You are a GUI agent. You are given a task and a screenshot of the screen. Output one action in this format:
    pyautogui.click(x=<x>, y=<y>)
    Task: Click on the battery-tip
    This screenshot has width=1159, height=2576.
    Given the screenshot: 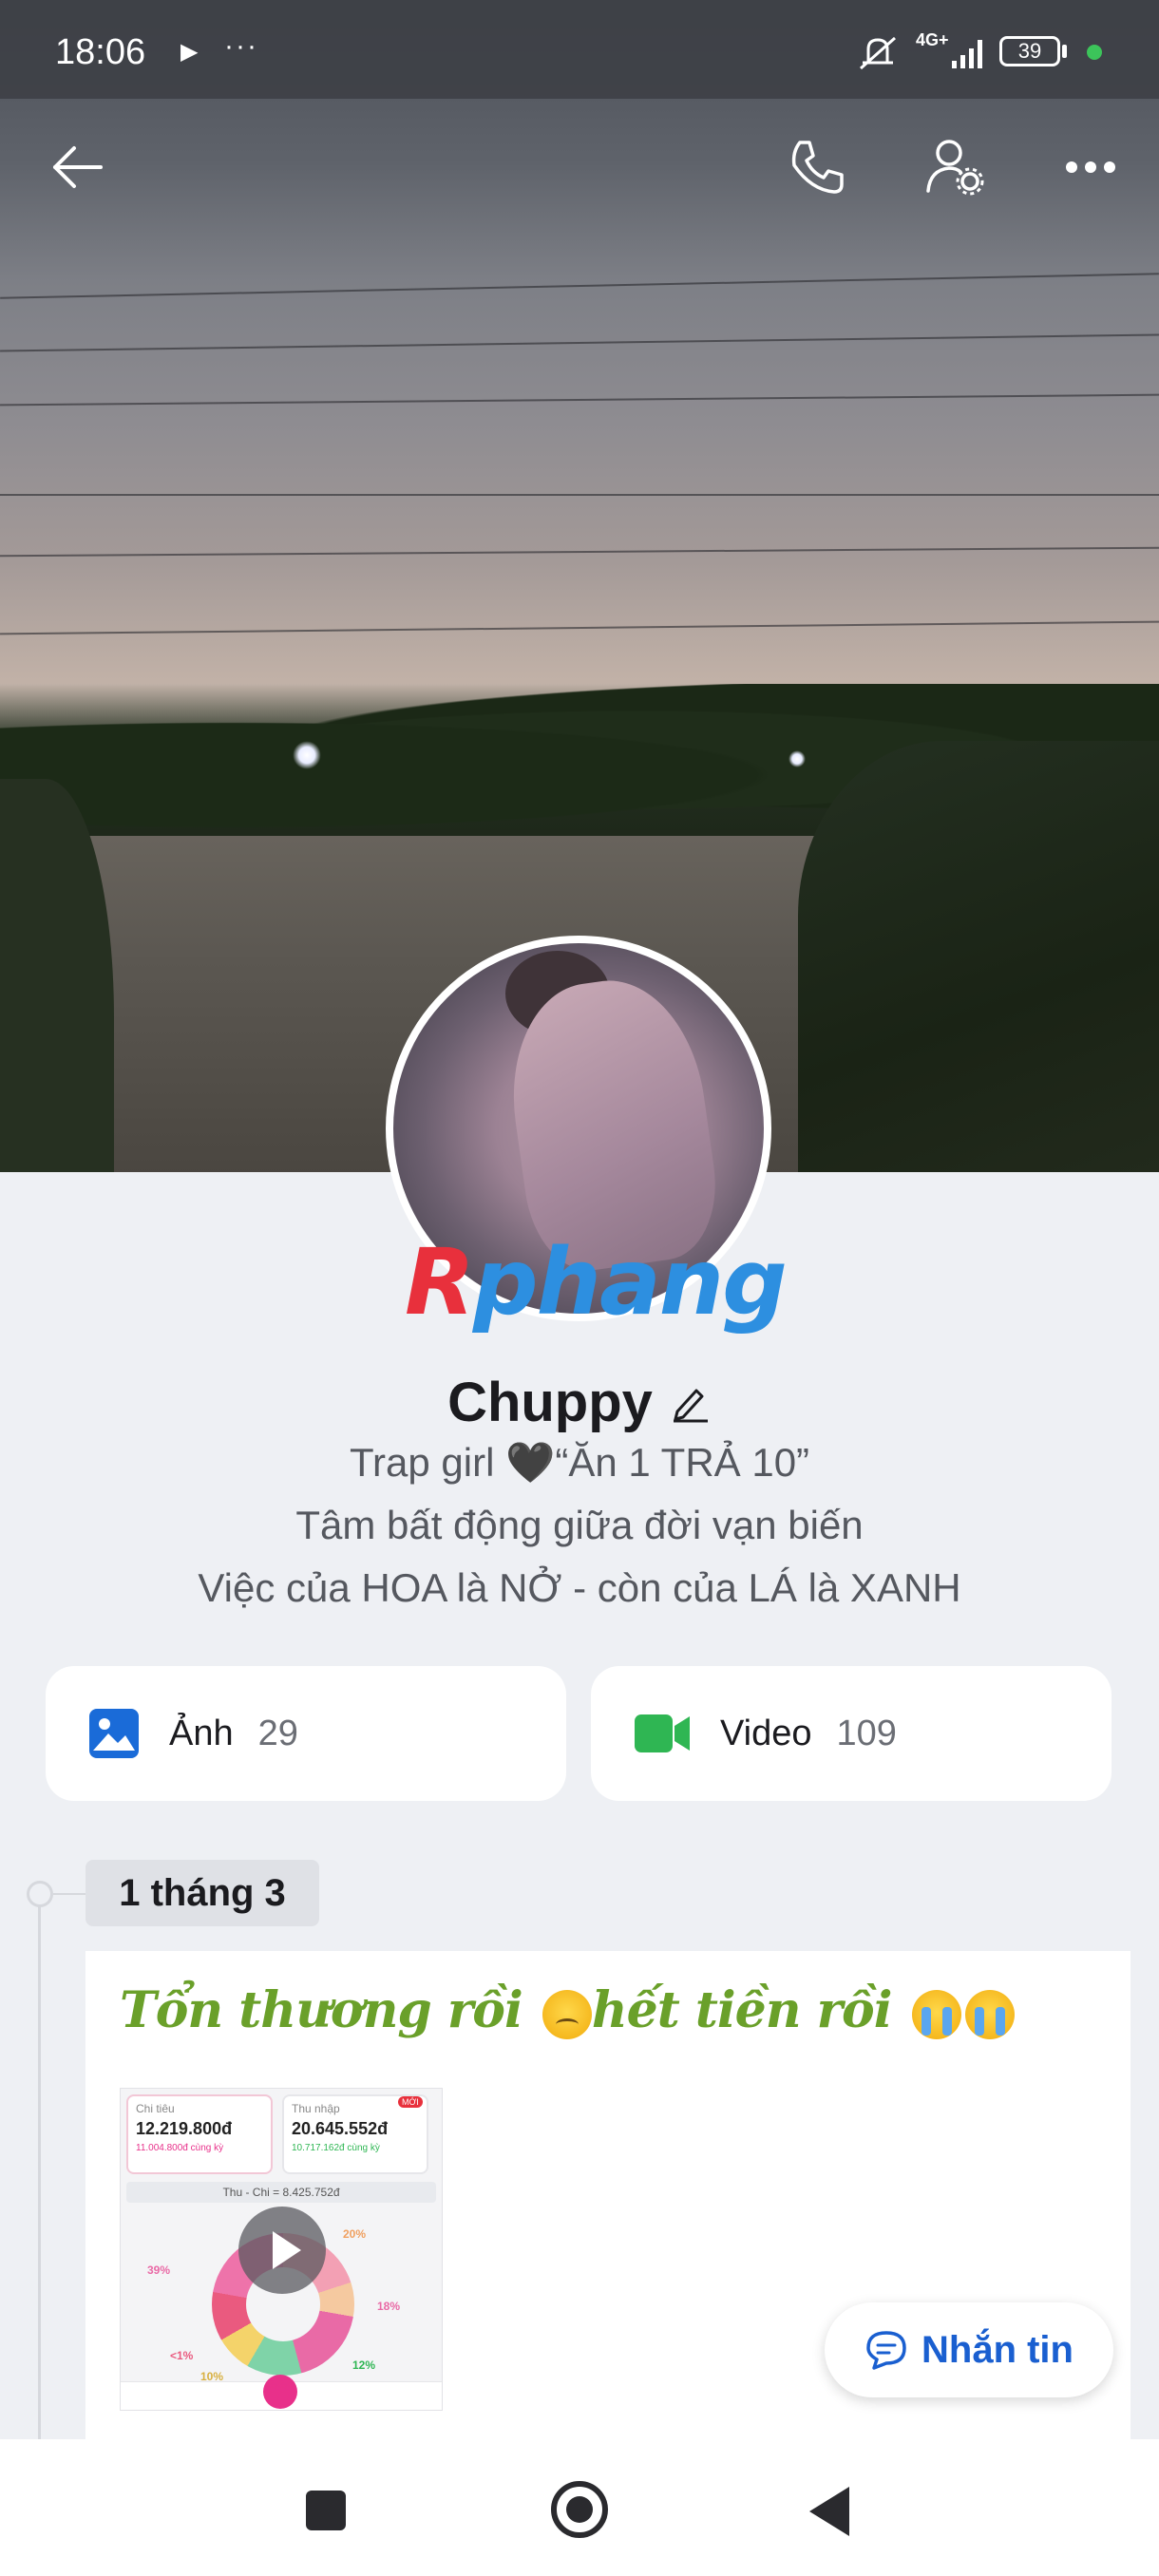 What is the action you would take?
    pyautogui.click(x=1064, y=51)
    